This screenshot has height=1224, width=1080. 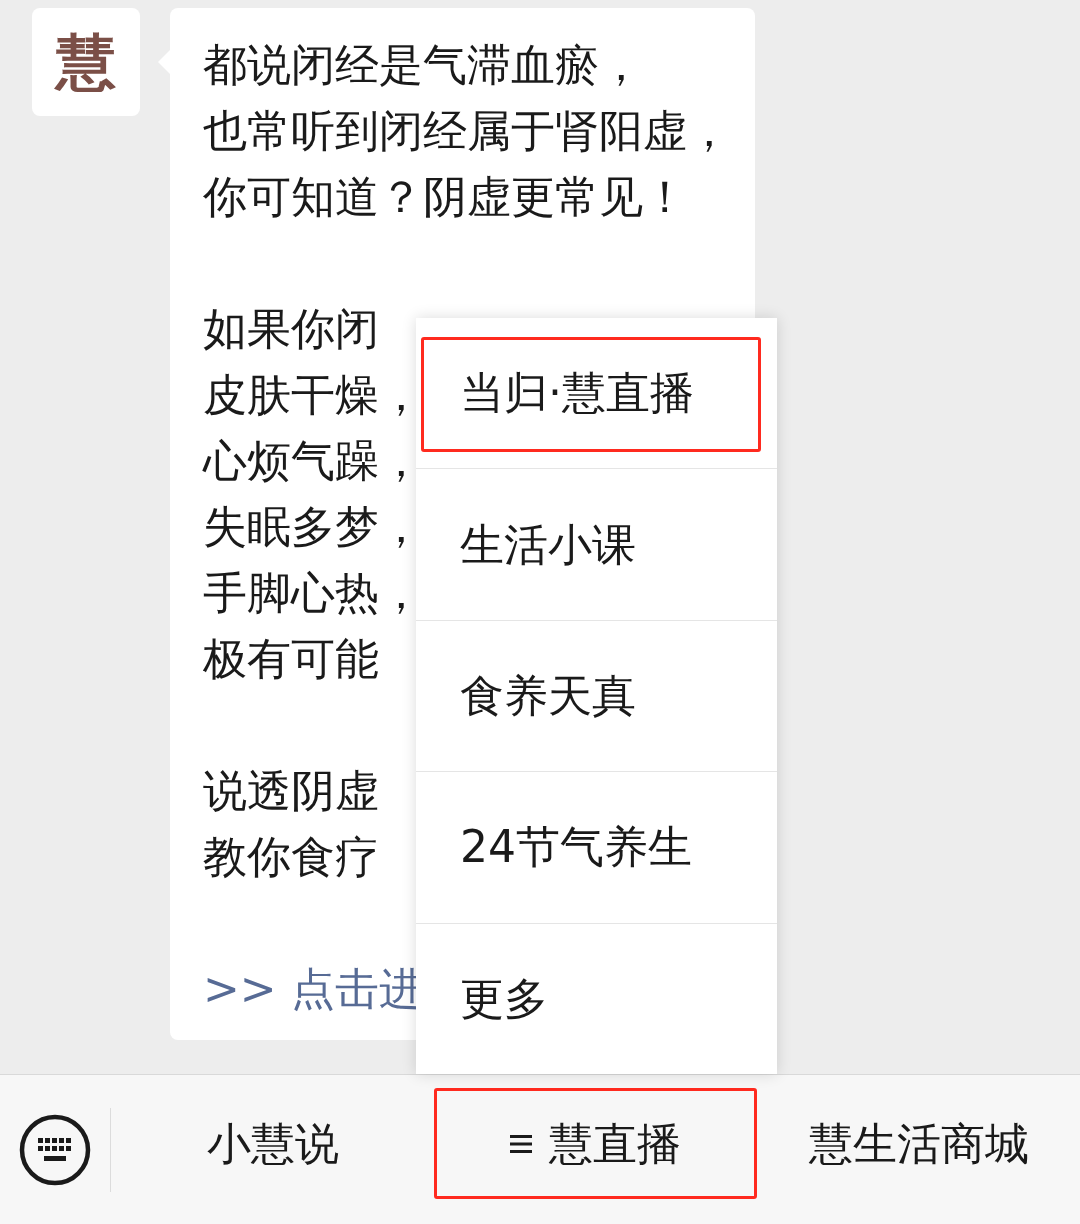 I want to click on message-line: 教你食疗, so click(x=291, y=857).